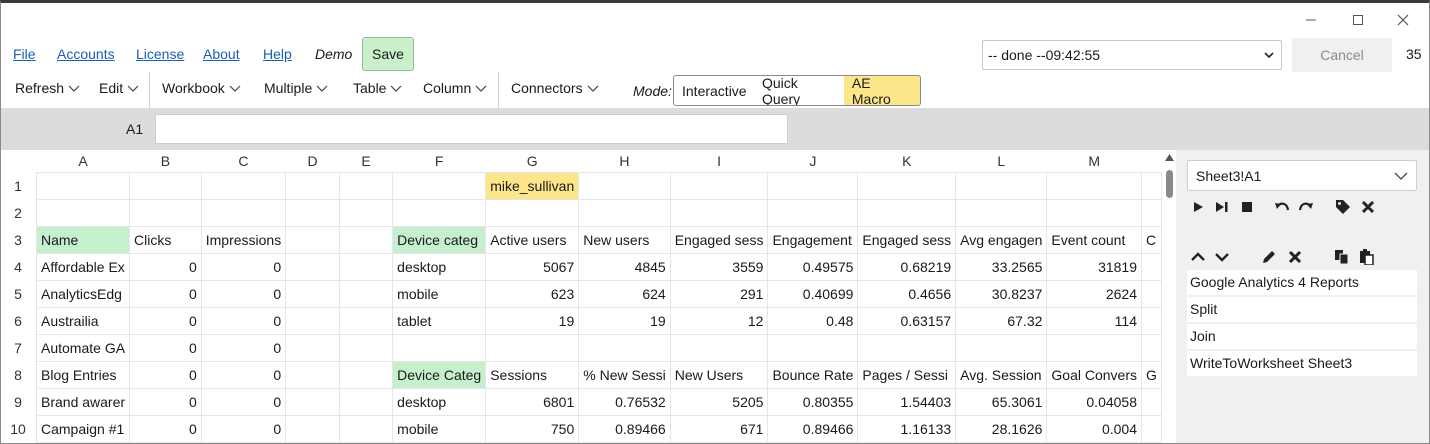  I want to click on cell-b1, so click(165, 185).